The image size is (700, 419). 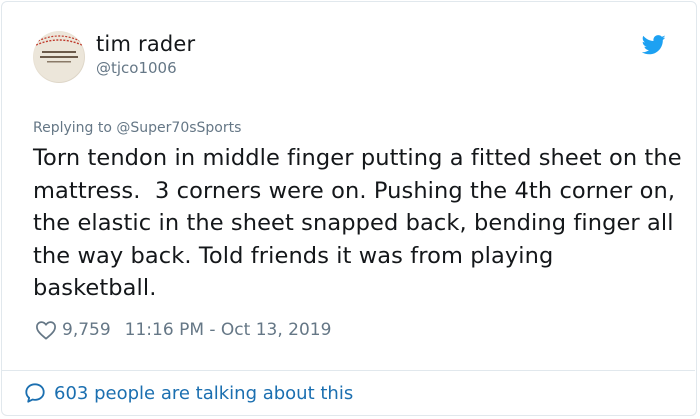 What do you see at coordinates (145, 44) in the screenshot?
I see `display-name: tim rader` at bounding box center [145, 44].